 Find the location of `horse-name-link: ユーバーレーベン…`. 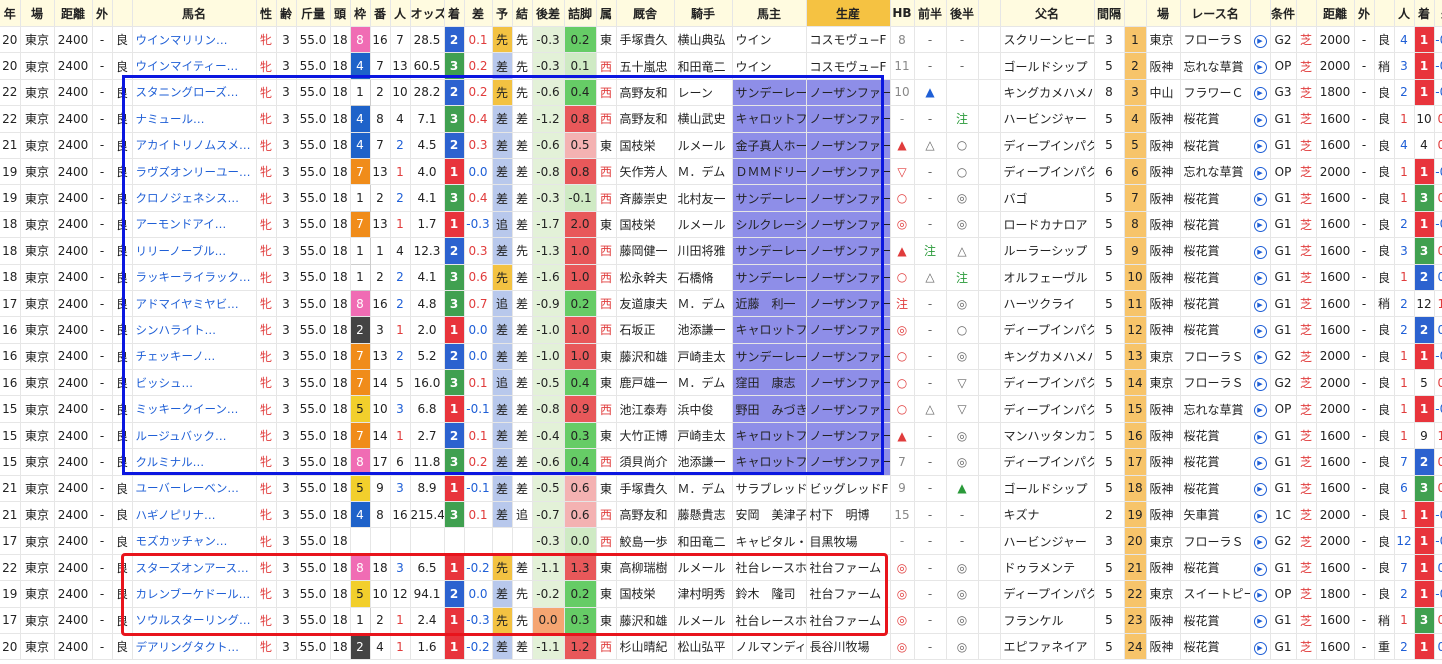

horse-name-link: ユーバーレーベン… is located at coordinates (194, 489).